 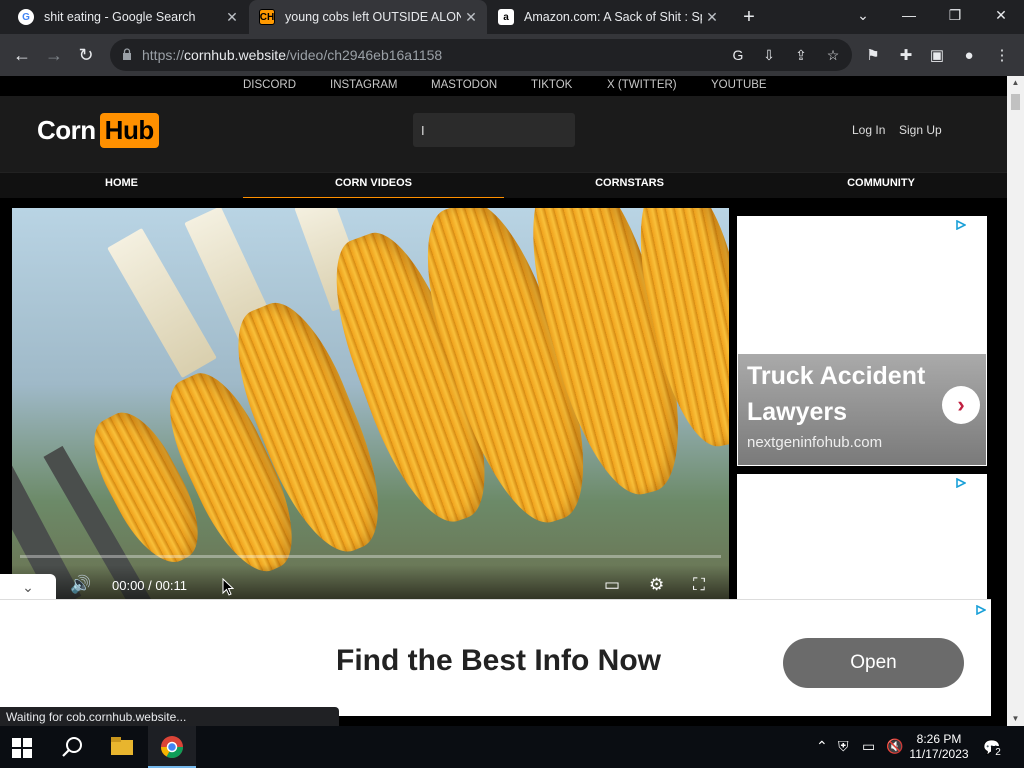 I want to click on social-link-discord: DISCORD, so click(x=269, y=85).